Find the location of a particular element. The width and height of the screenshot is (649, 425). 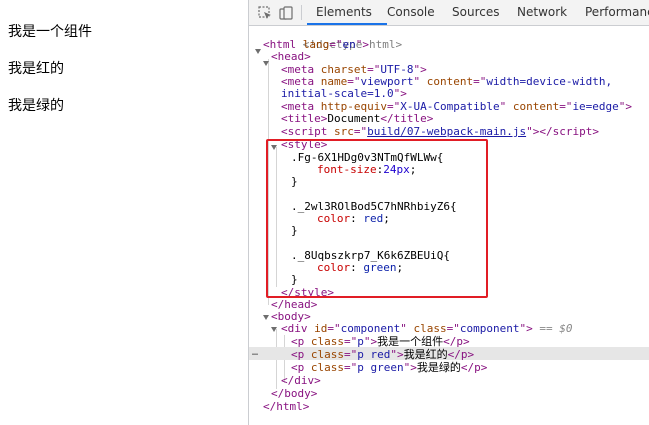

expand-body-icon is located at coordinates (266, 317).